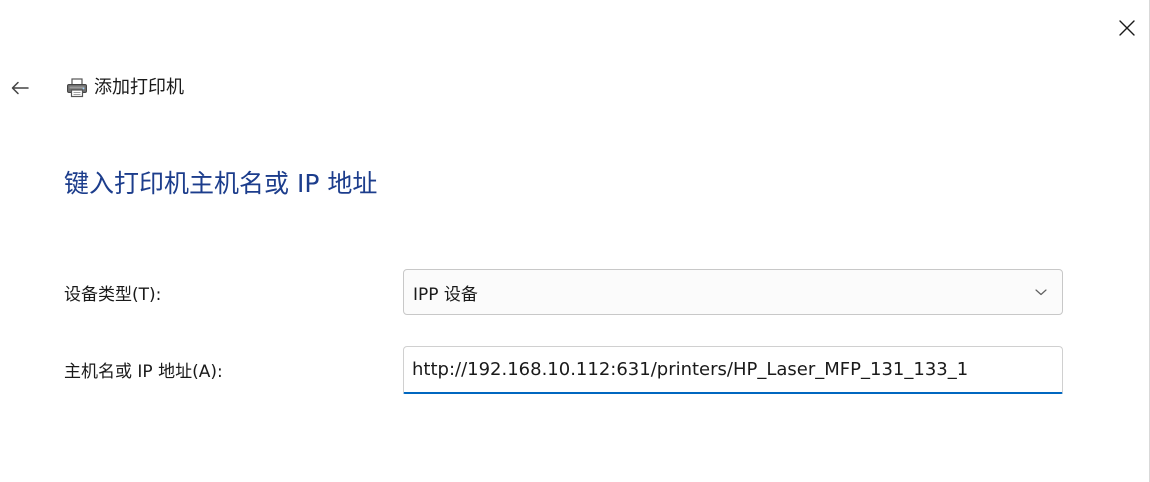 Image resolution: width=1150 pixels, height=482 pixels. Describe the element at coordinates (221, 183) in the screenshot. I see `page-heading: 键入打印机主机名或 IP 地址` at that location.